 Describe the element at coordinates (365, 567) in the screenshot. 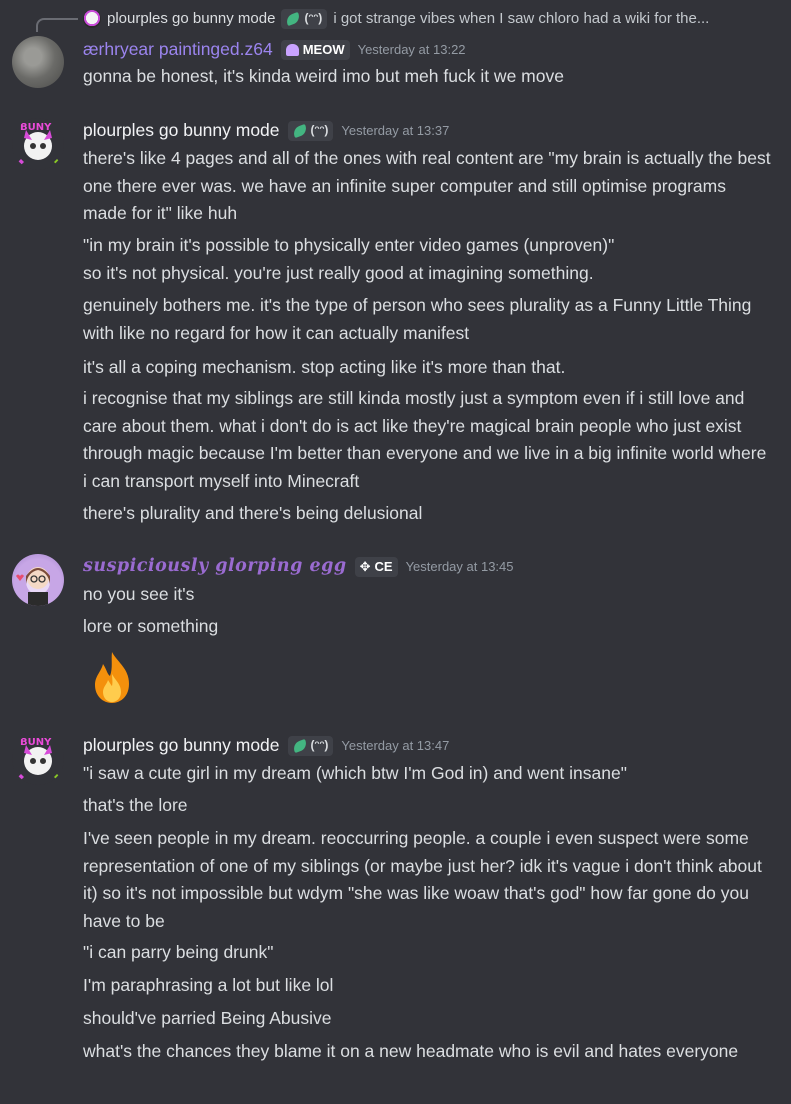

I see `diamond-icon: ✥` at that location.